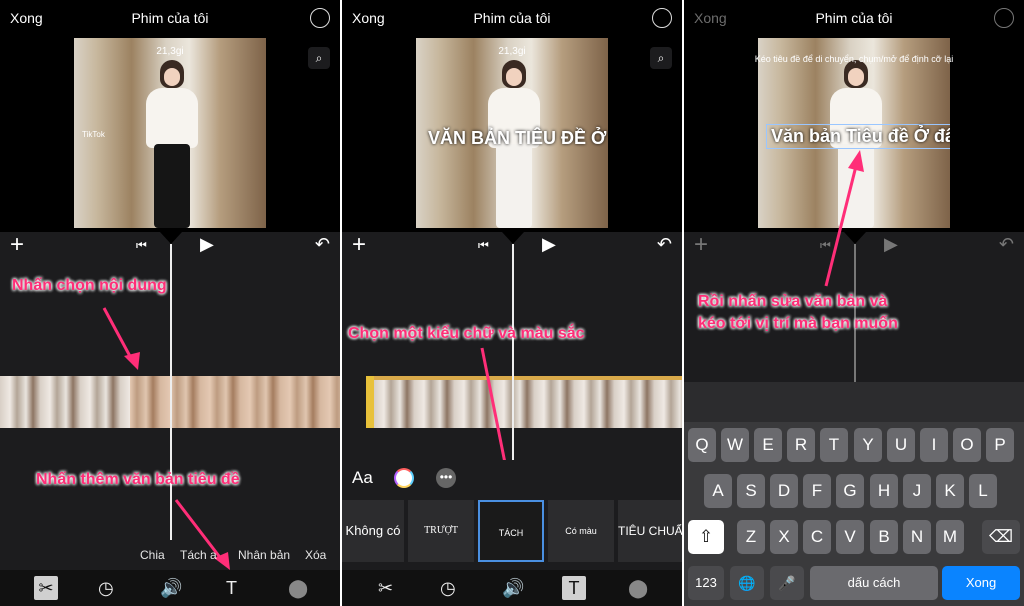 Image resolution: width=1024 pixels, height=606 pixels. I want to click on key-q: Q, so click(702, 445).